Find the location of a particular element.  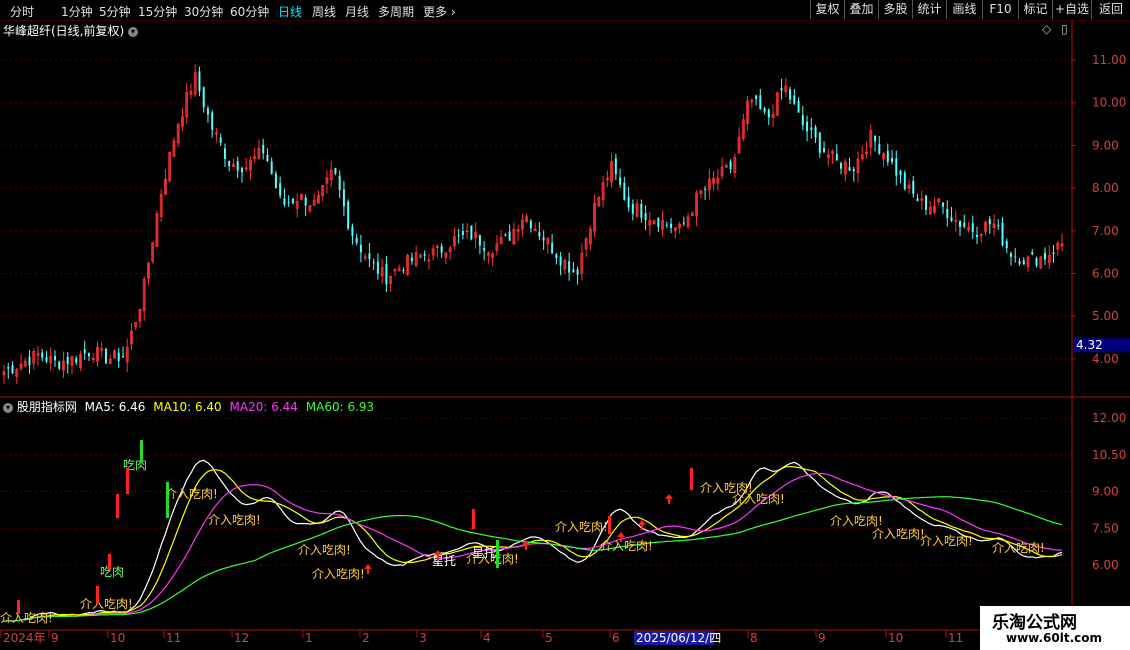

period-weekly: 周线 is located at coordinates (324, 11).